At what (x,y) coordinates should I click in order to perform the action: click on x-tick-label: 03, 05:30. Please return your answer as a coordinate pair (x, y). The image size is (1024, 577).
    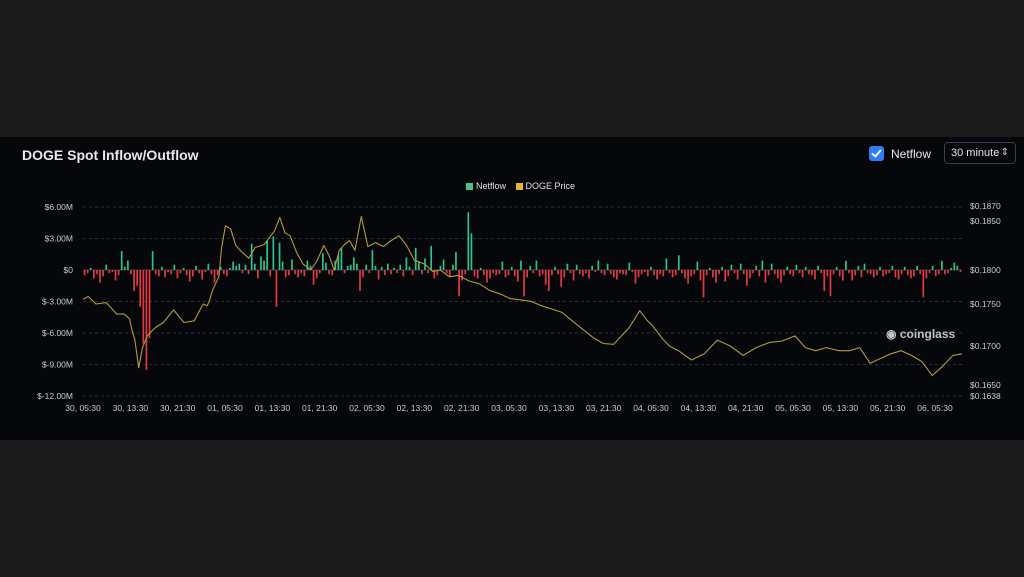
    Looking at the image, I should click on (509, 408).